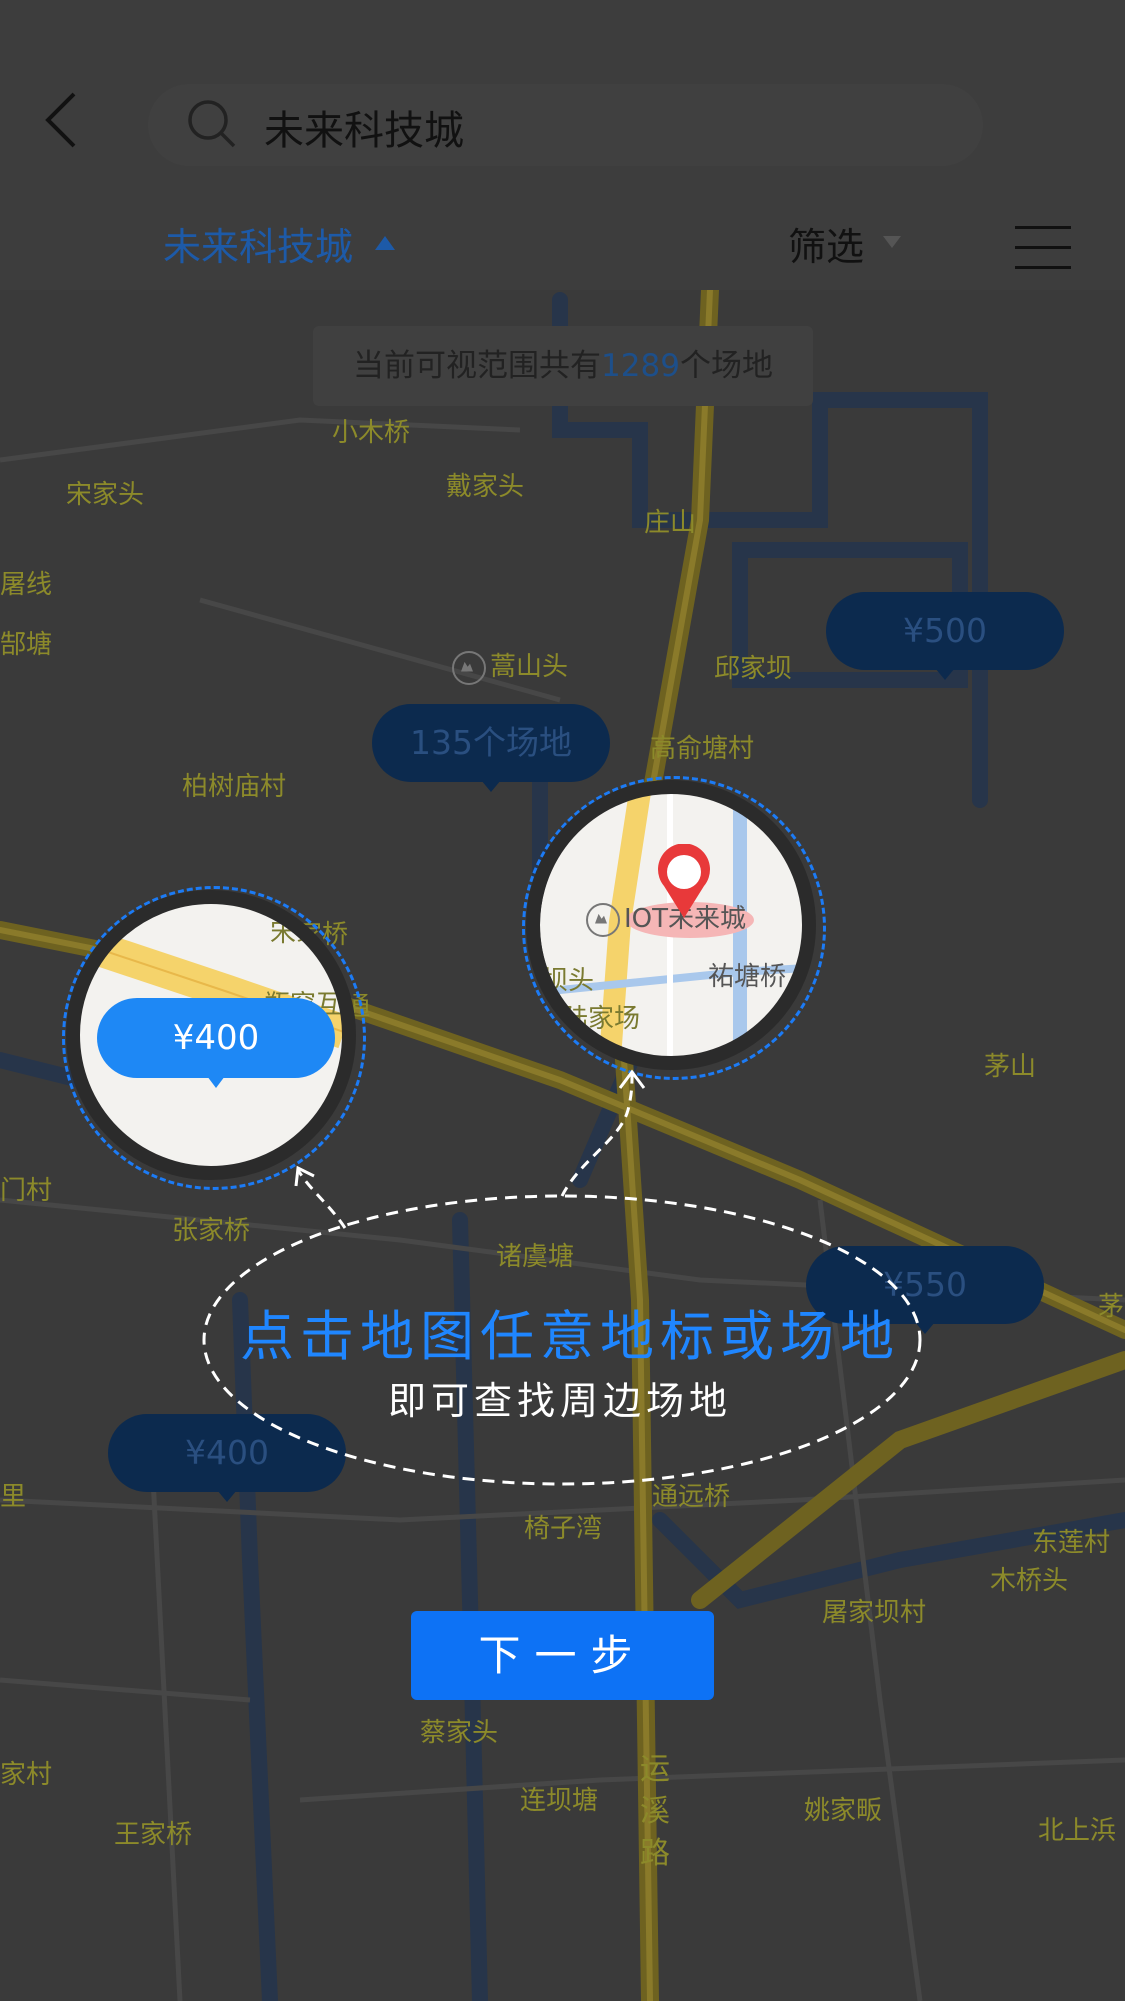 This screenshot has width=1125, height=2001. I want to click on caret-up-icon, so click(385, 243).